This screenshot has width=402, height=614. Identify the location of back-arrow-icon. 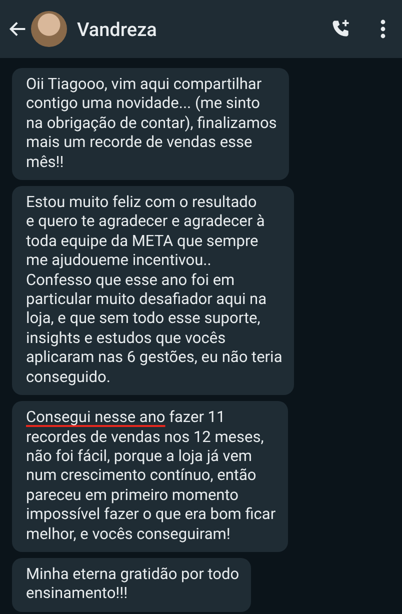
(18, 29).